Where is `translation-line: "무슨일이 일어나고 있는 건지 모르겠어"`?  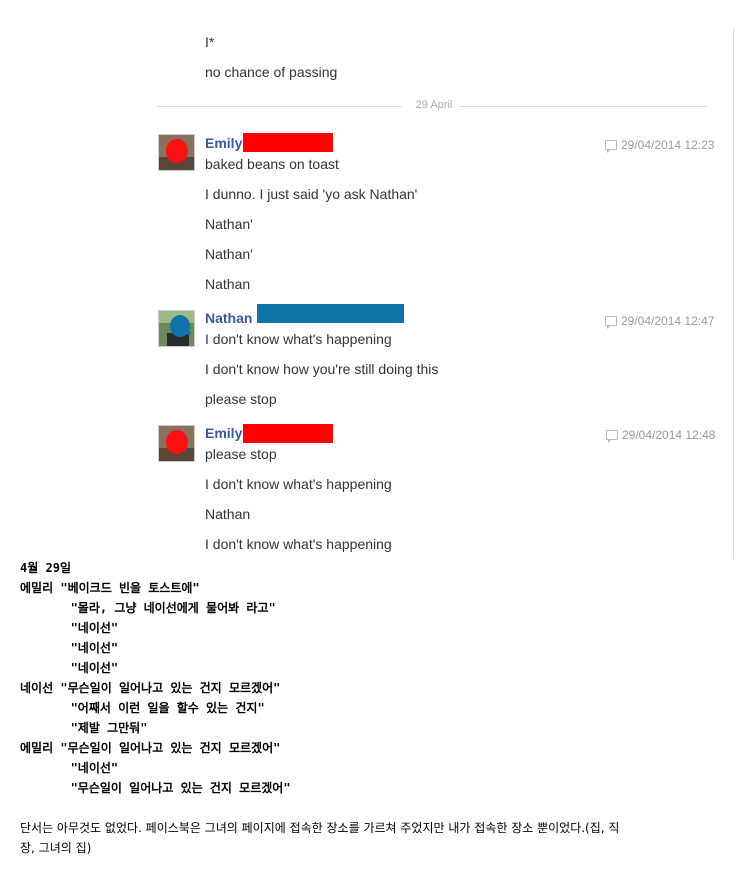
translation-line: "무슨일이 일어나고 있는 건지 모르겠어" is located at coordinates (155, 788).